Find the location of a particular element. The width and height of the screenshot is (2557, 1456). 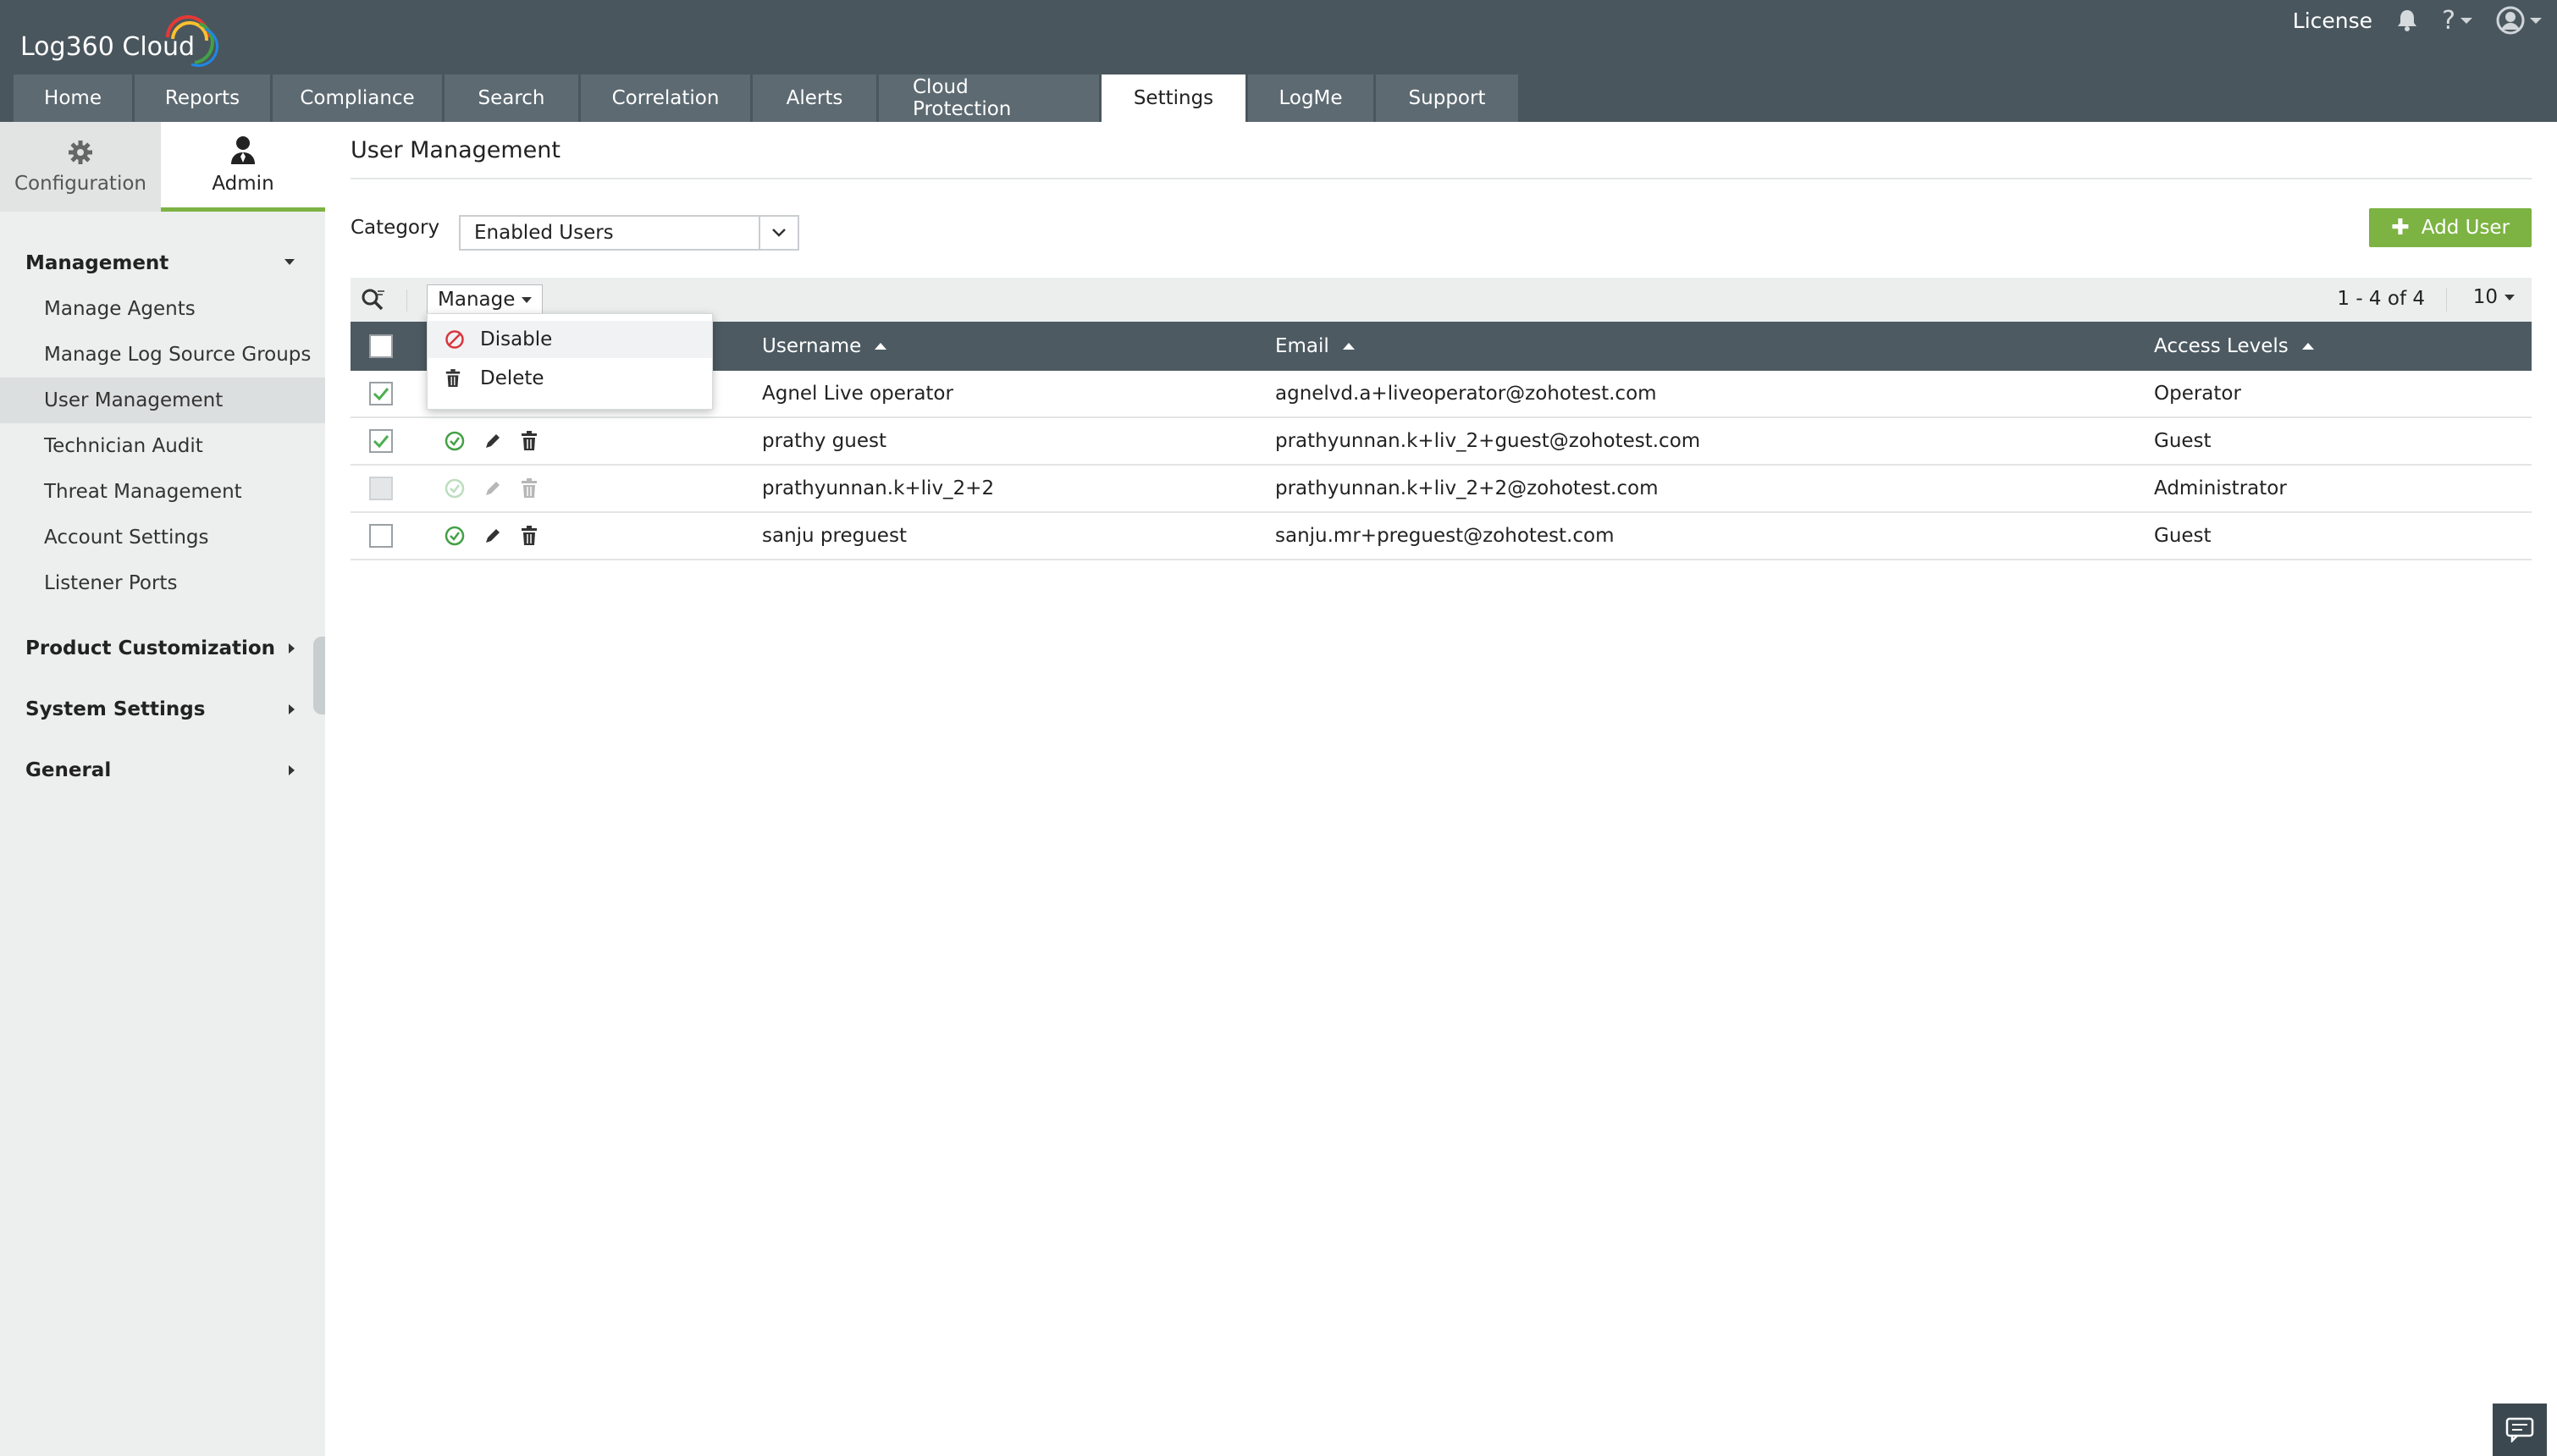

search-filter-icon is located at coordinates (373, 301).